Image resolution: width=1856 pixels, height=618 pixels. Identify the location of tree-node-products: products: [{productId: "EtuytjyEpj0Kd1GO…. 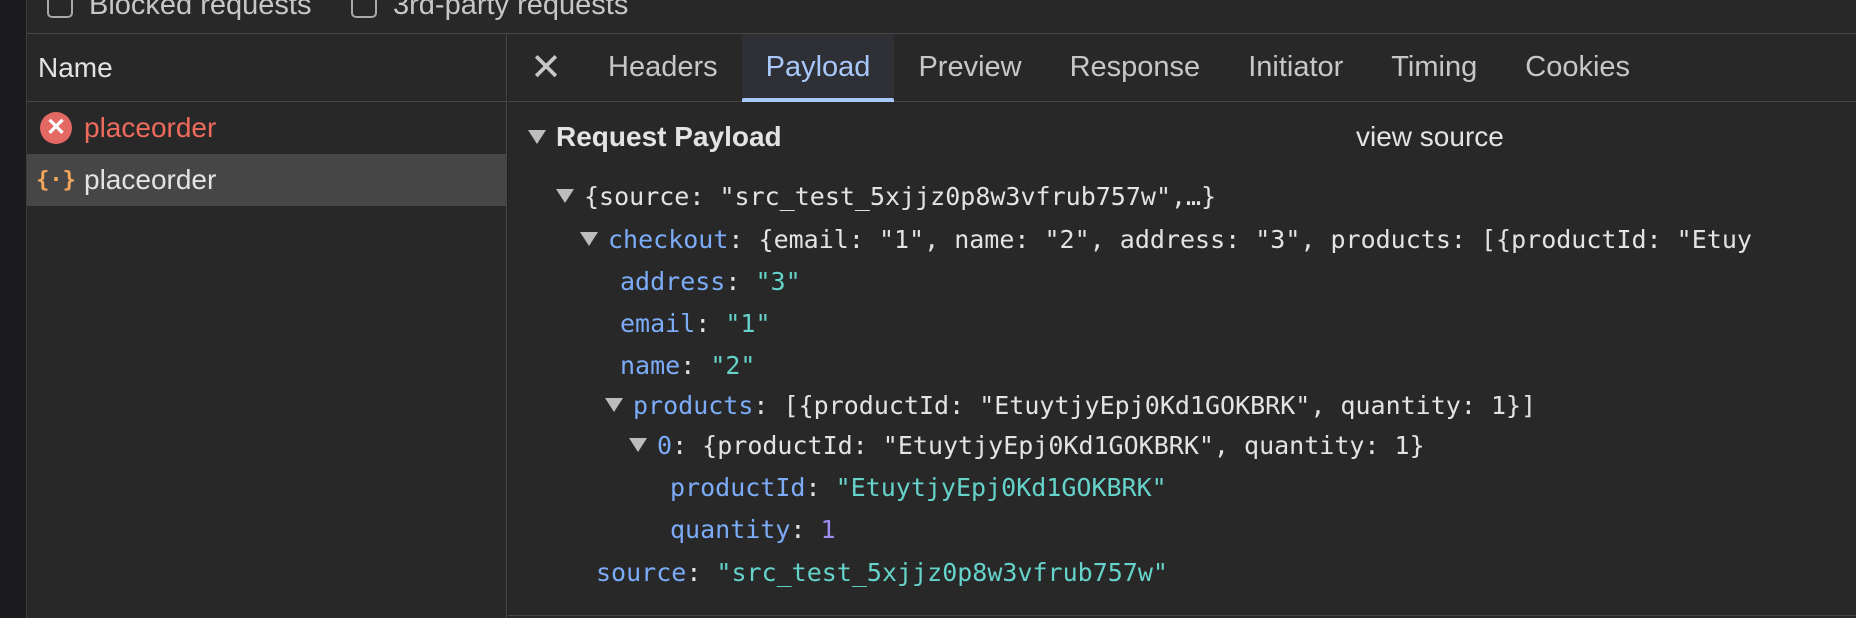
(1070, 405).